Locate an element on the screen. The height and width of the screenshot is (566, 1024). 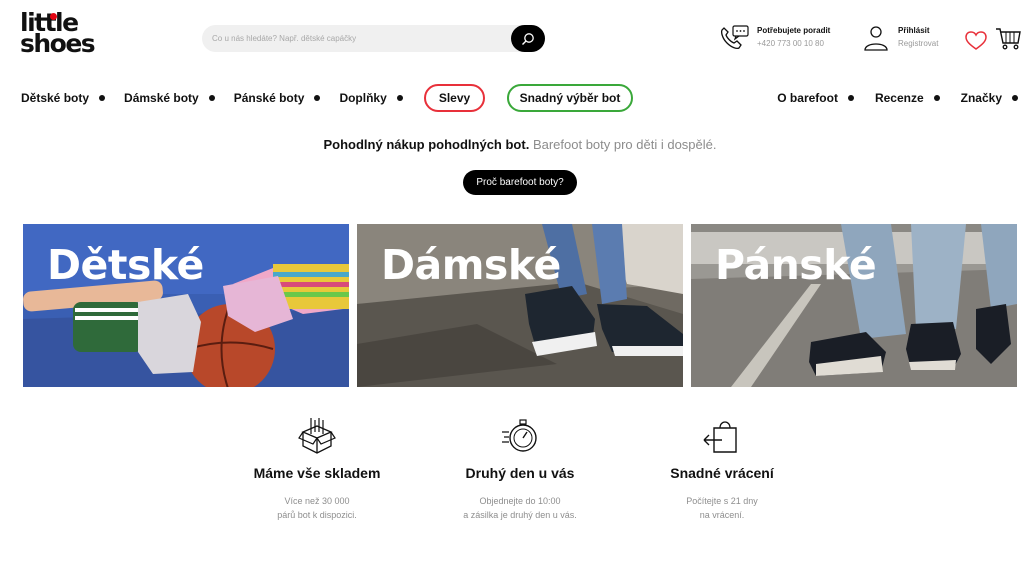
search-icon is located at coordinates (528, 38).